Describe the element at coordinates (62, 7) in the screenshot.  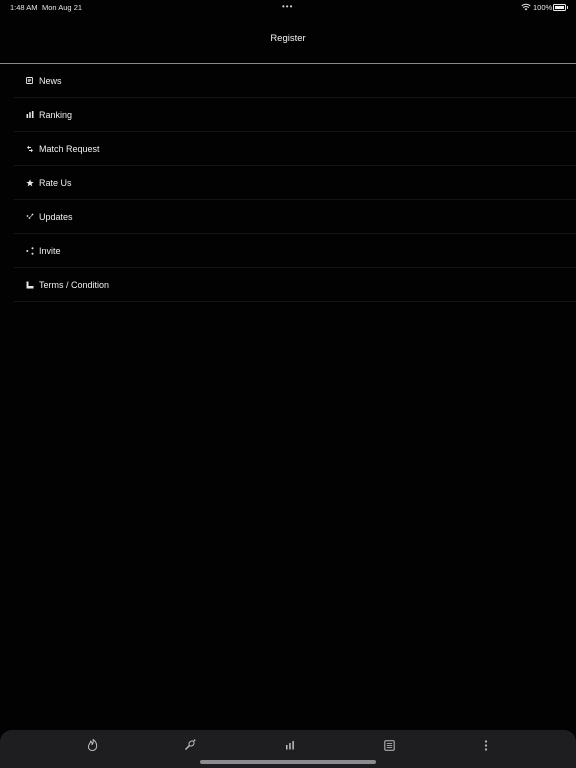
I see `status-date: Mon Aug 21` at that location.